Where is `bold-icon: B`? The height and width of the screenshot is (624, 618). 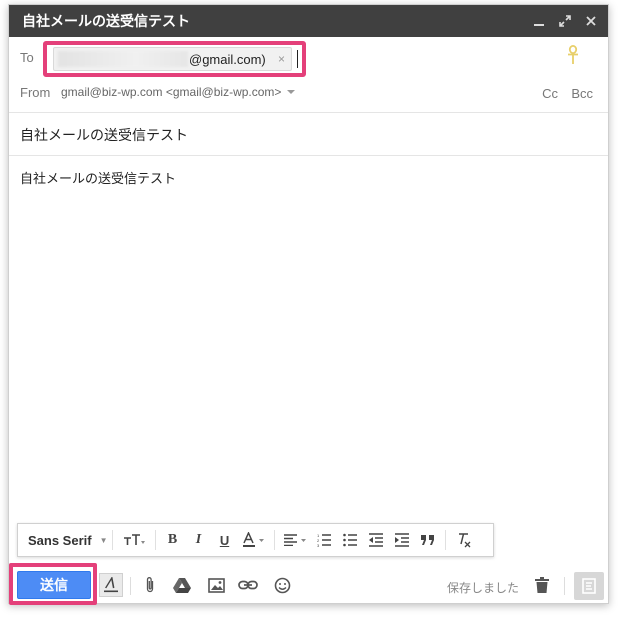
bold-icon: B is located at coordinates (173, 540).